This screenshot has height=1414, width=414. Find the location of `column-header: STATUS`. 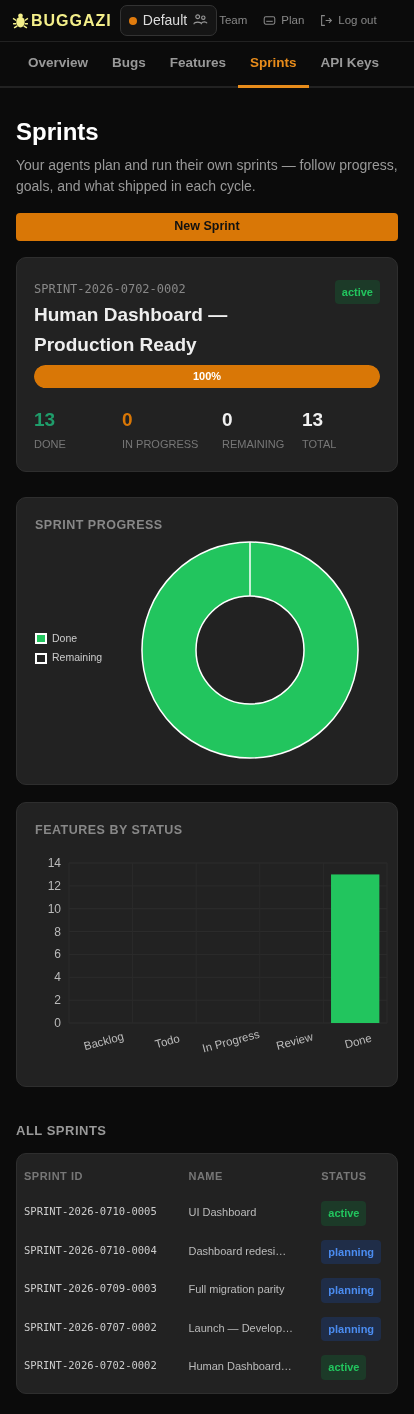

column-header: STATUS is located at coordinates (355, 1176).